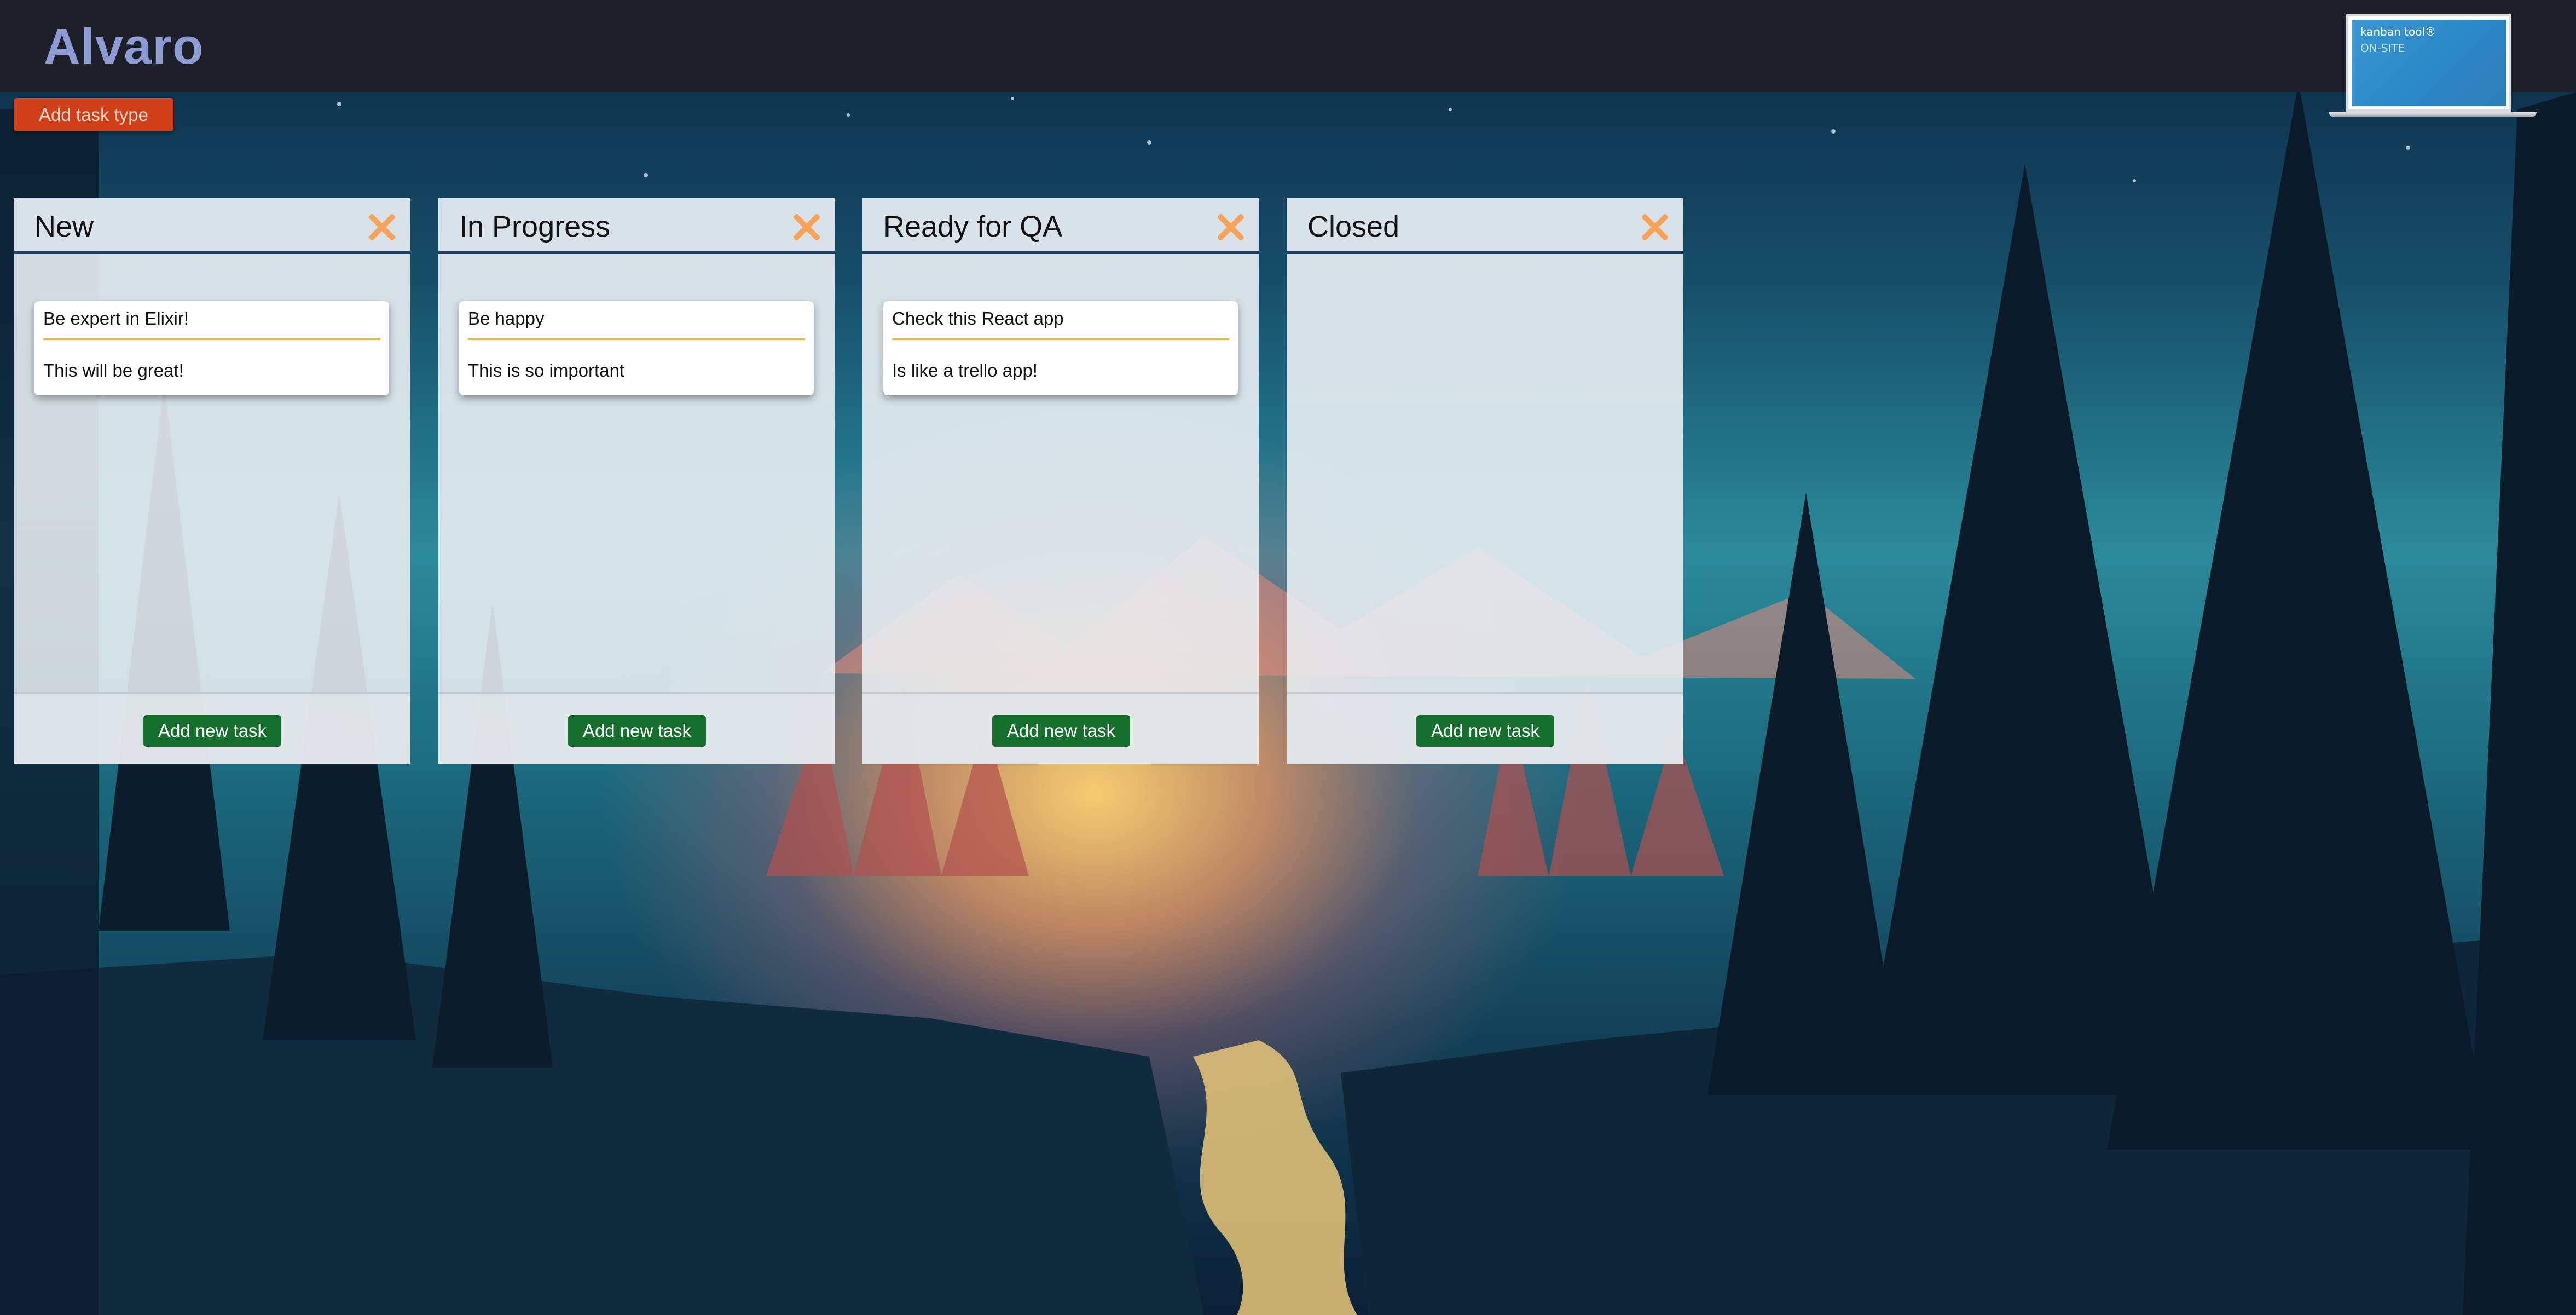 The width and height of the screenshot is (2576, 1315). Describe the element at coordinates (64, 226) in the screenshot. I see `column-title: New` at that location.